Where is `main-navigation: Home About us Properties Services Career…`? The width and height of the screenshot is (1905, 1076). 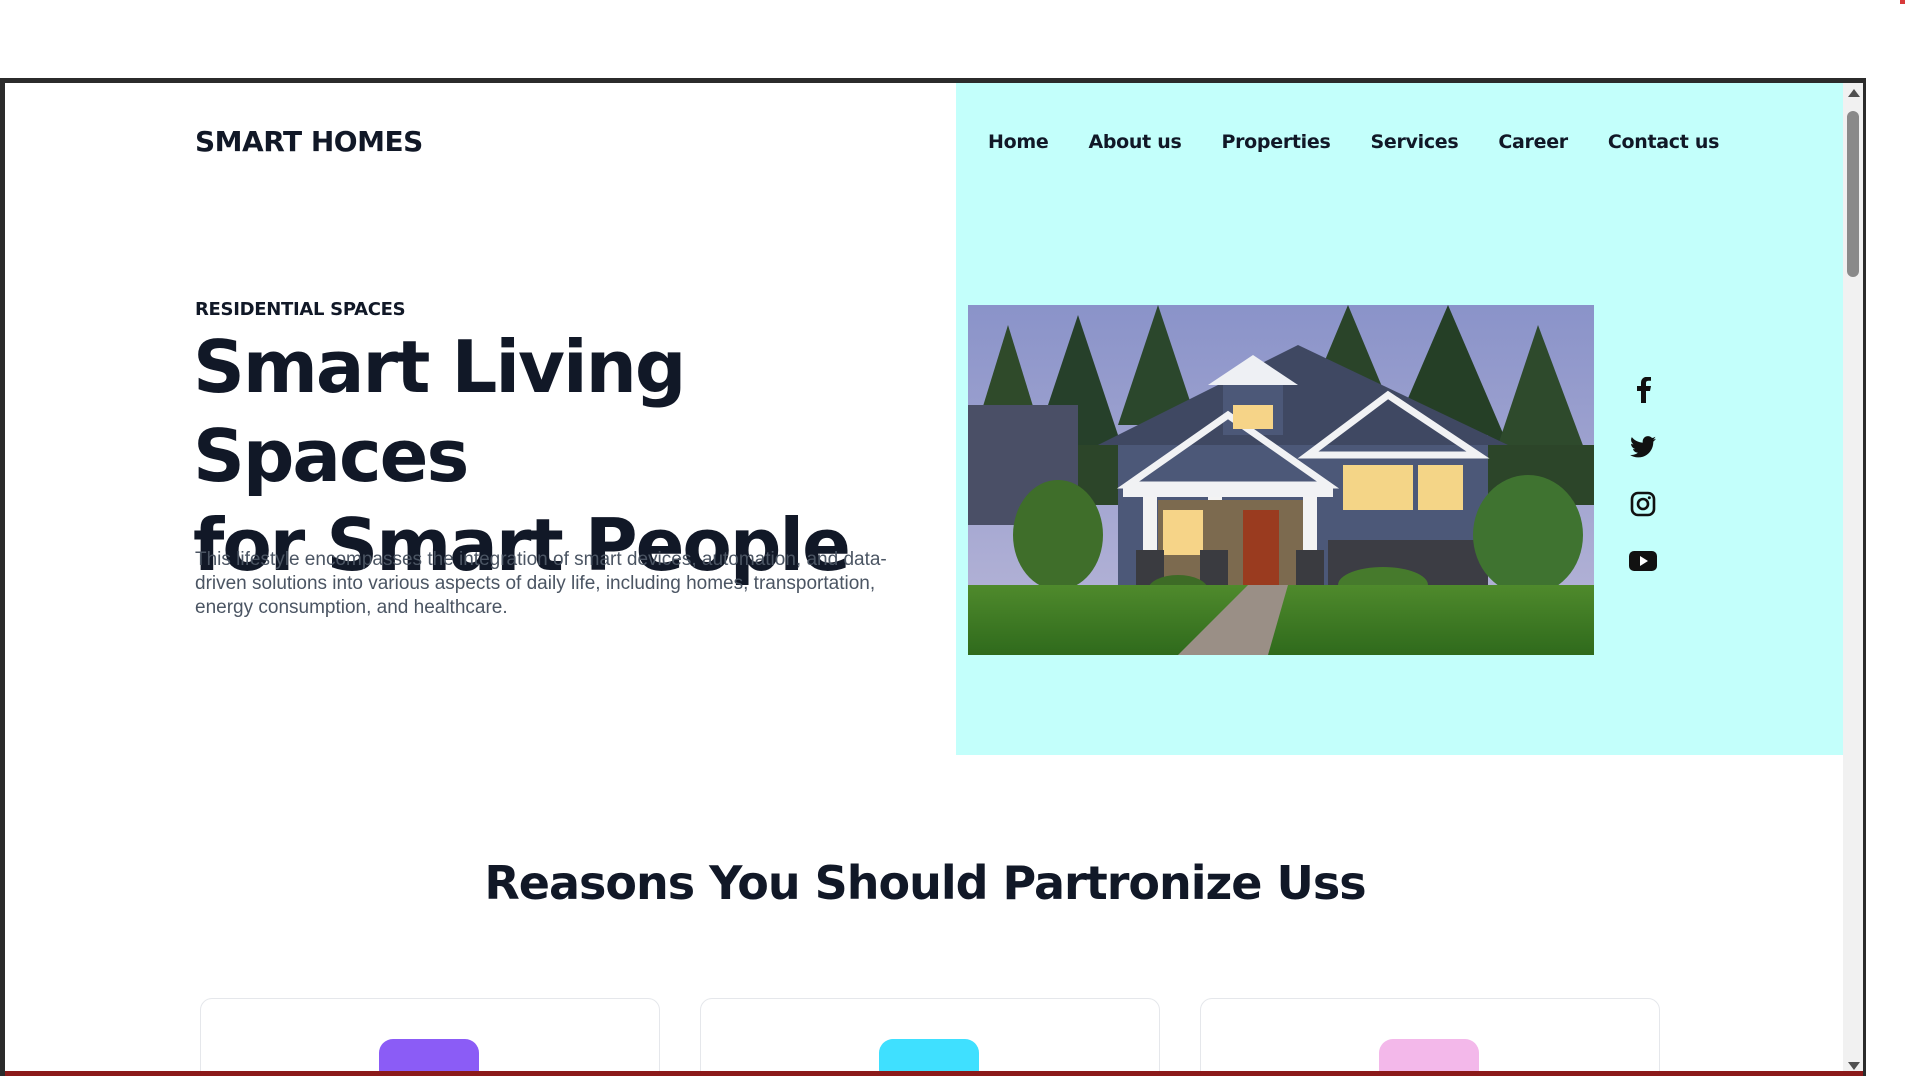
main-navigation: Home About us Properties Services Career… is located at coordinates (1353, 142).